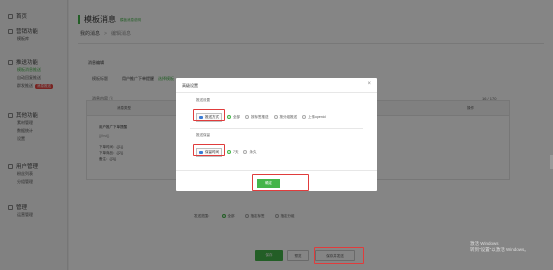 Image resolution: width=553 pixels, height=270 pixels. Describe the element at coordinates (260, 117) in the screenshot. I see `push-option-tag-label: 按标签推送` at that location.